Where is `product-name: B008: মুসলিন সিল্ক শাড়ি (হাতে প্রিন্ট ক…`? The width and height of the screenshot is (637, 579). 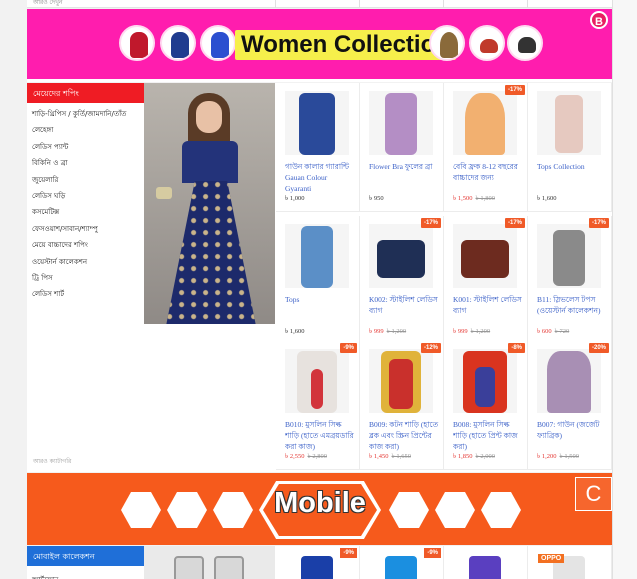
product-name: B008: মুসলিন সিল্ক শাড়ি (হাতে প্রিন্ট ক… is located at coordinates (488, 435).